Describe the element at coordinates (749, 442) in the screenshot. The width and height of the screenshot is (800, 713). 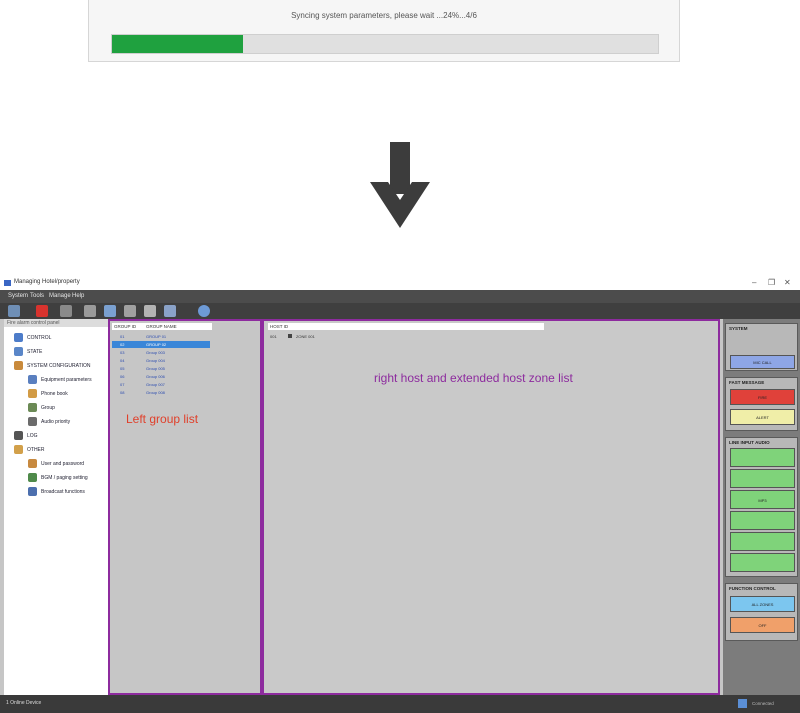
I see `section-title: LINE INPUT AUDIO` at that location.